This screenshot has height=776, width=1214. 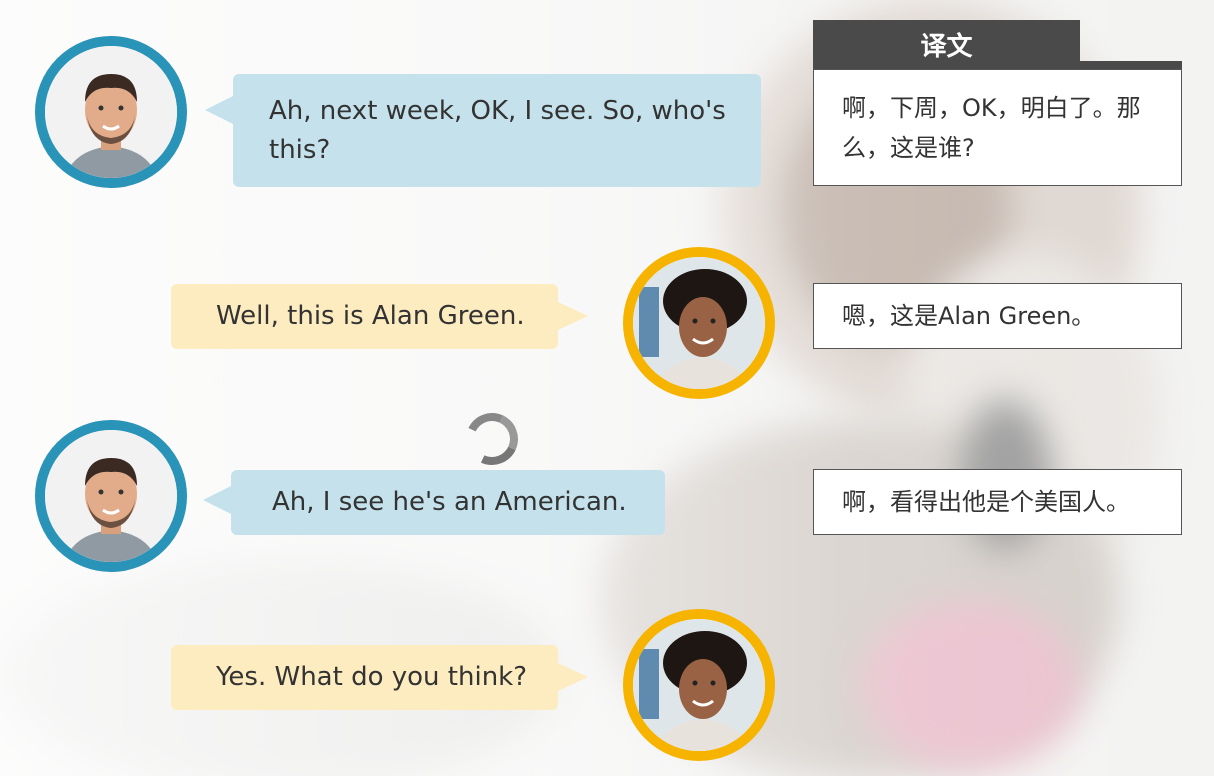 I want to click on translation-header: 译文, so click(x=946, y=44).